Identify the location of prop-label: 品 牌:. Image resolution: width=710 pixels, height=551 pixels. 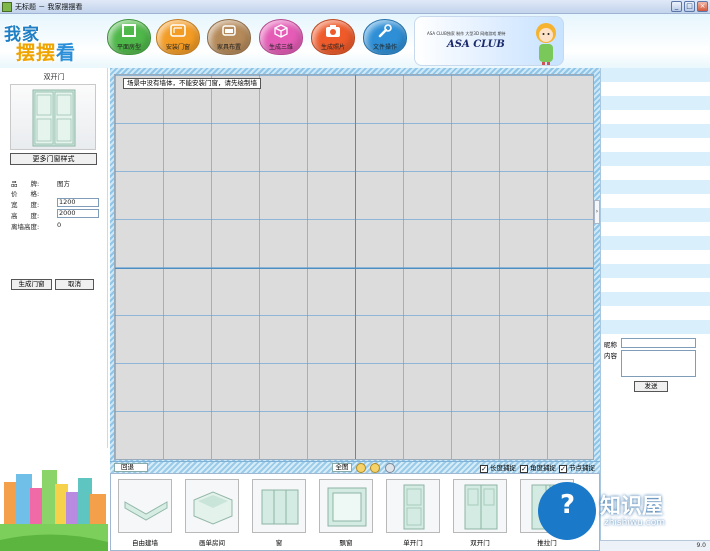
(25, 184).